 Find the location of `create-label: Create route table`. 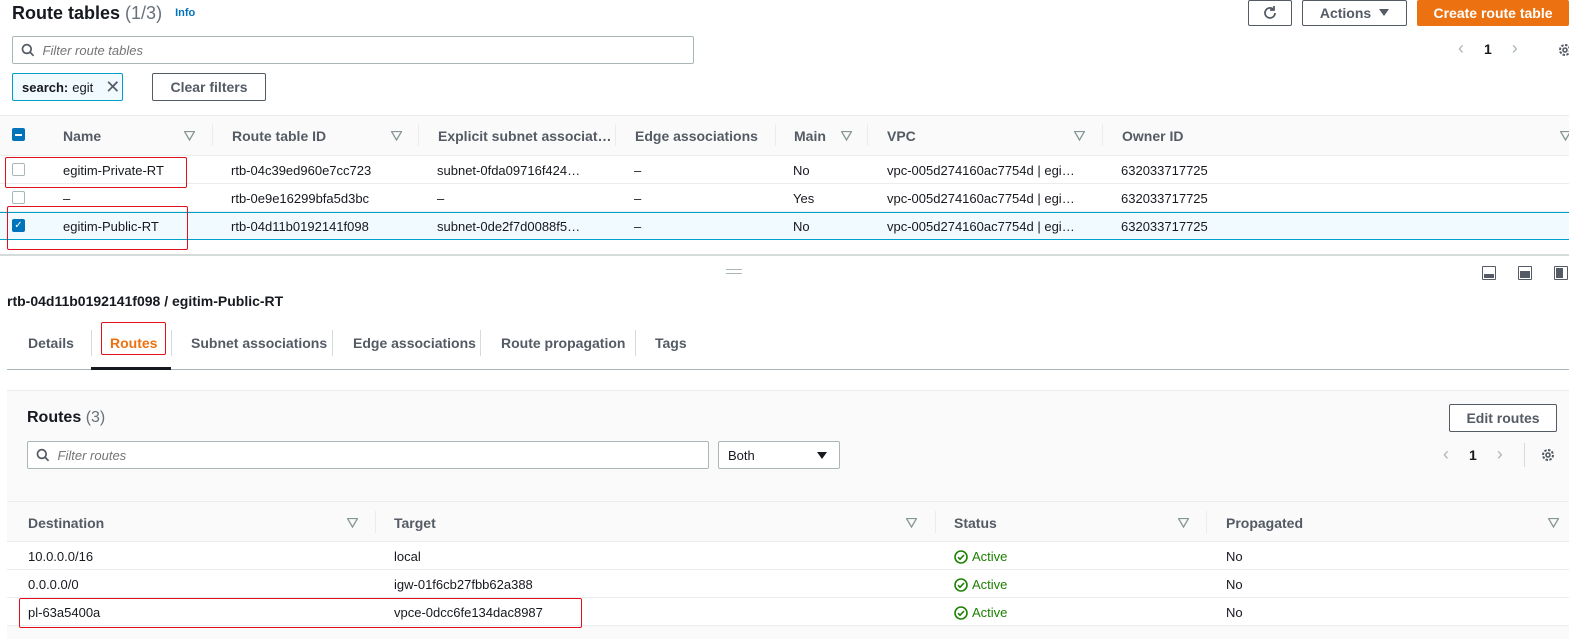

create-label: Create route table is located at coordinates (1493, 13).